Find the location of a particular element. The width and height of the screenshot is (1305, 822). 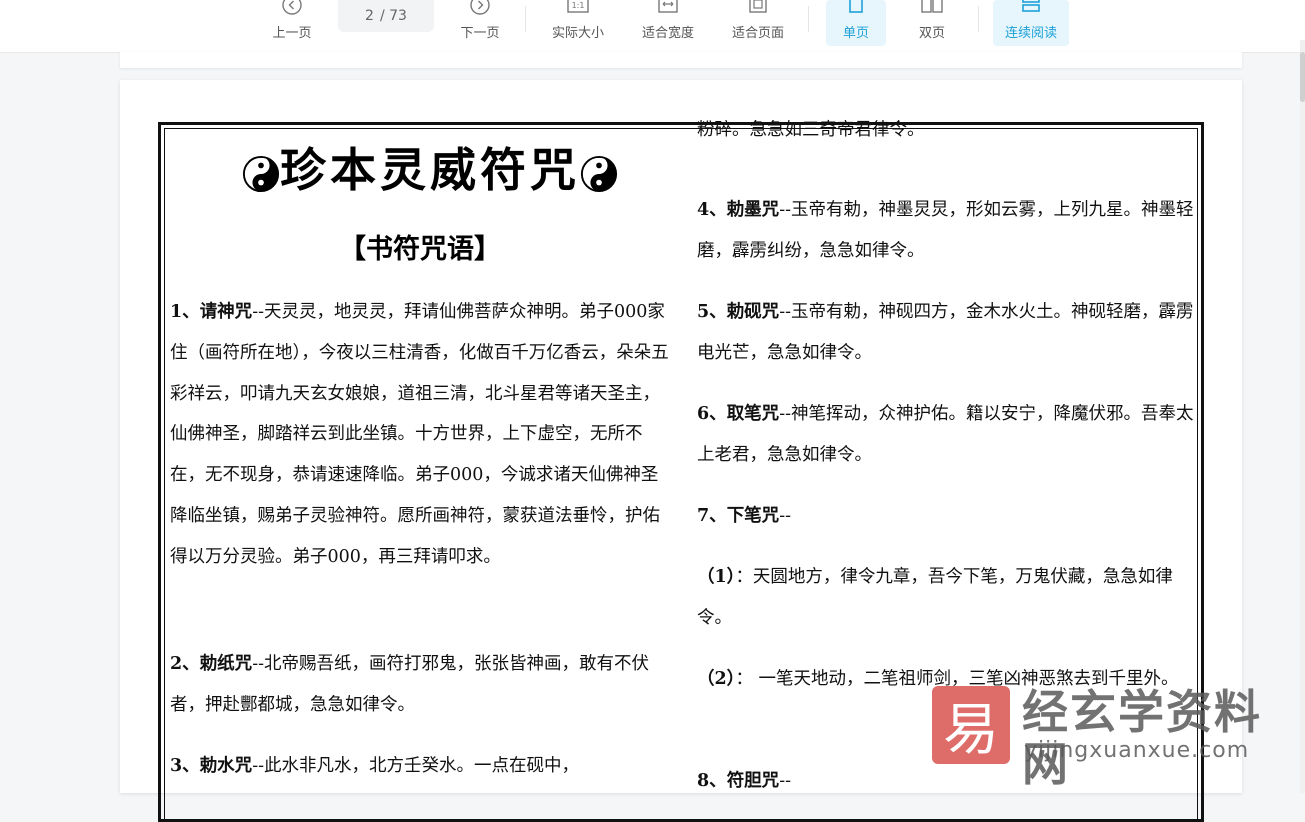

incantation-name: 取笔咒 is located at coordinates (753, 414).